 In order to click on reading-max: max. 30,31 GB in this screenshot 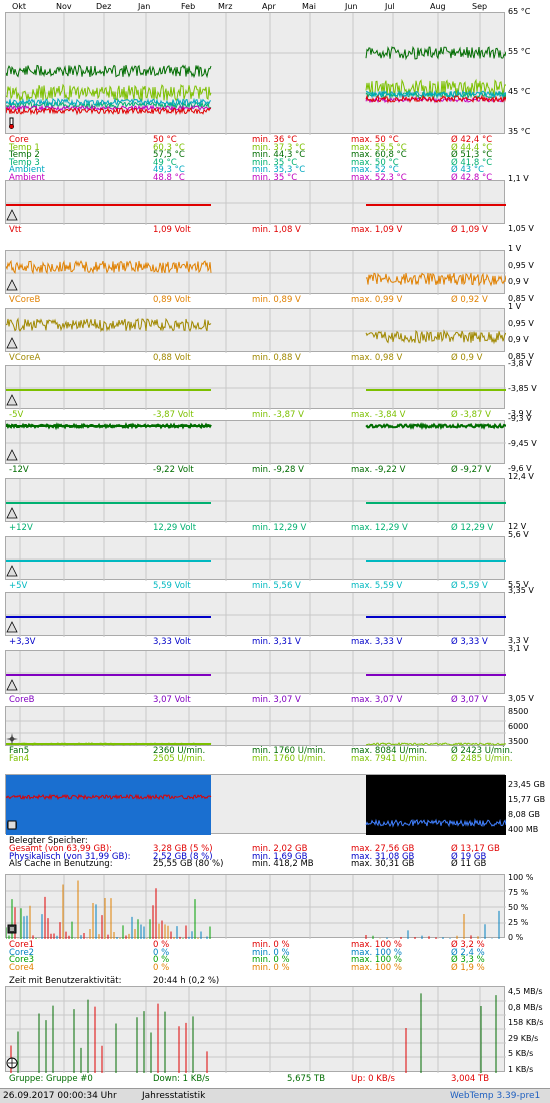, I will do `click(383, 864)`.